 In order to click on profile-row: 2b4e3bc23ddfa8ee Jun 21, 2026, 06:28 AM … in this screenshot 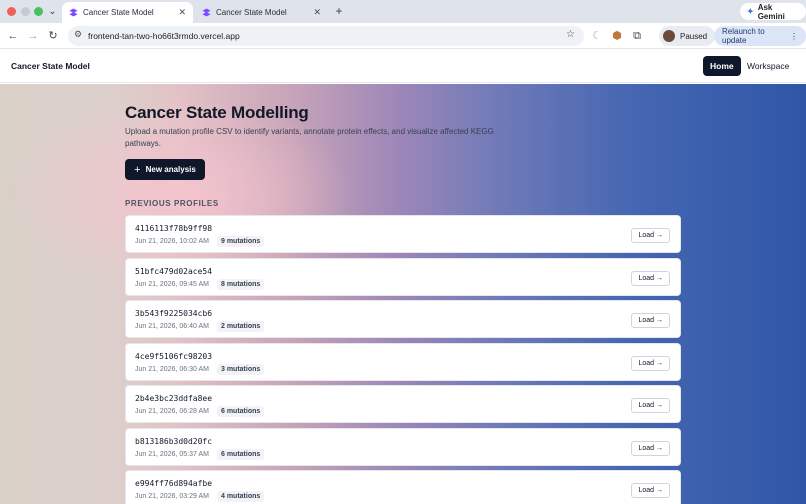, I will do `click(403, 404)`.